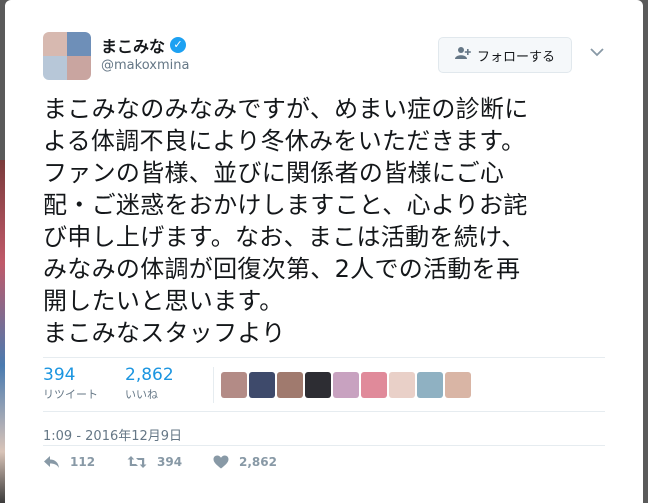  I want to click on reply-button: 112, so click(85, 462).